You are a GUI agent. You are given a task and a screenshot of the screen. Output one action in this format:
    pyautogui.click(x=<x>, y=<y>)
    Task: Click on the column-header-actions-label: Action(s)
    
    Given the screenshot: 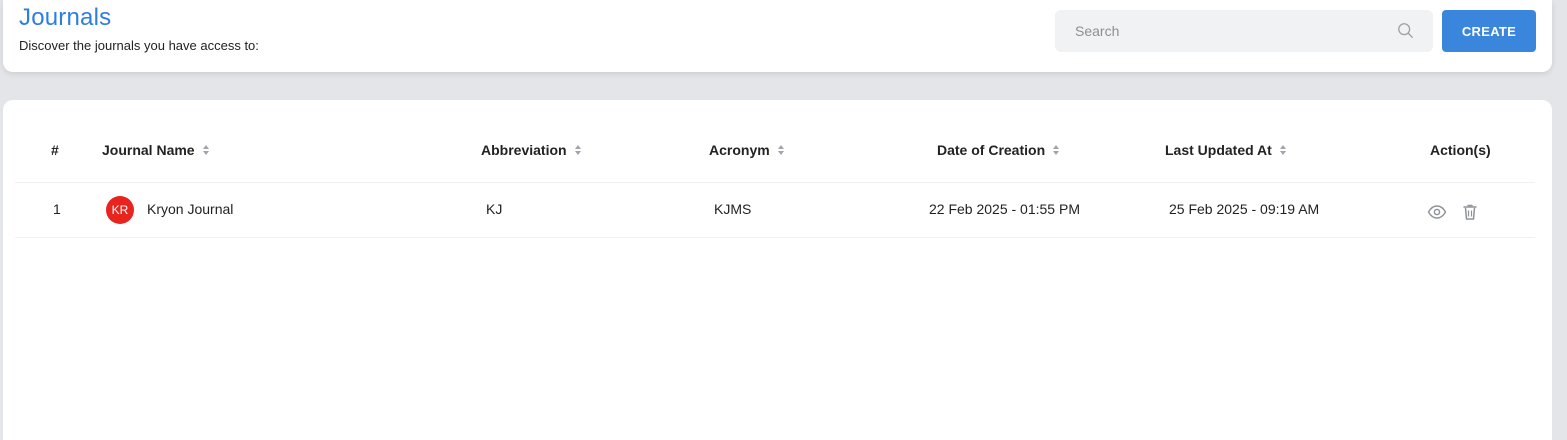 What is the action you would take?
    pyautogui.click(x=1460, y=150)
    